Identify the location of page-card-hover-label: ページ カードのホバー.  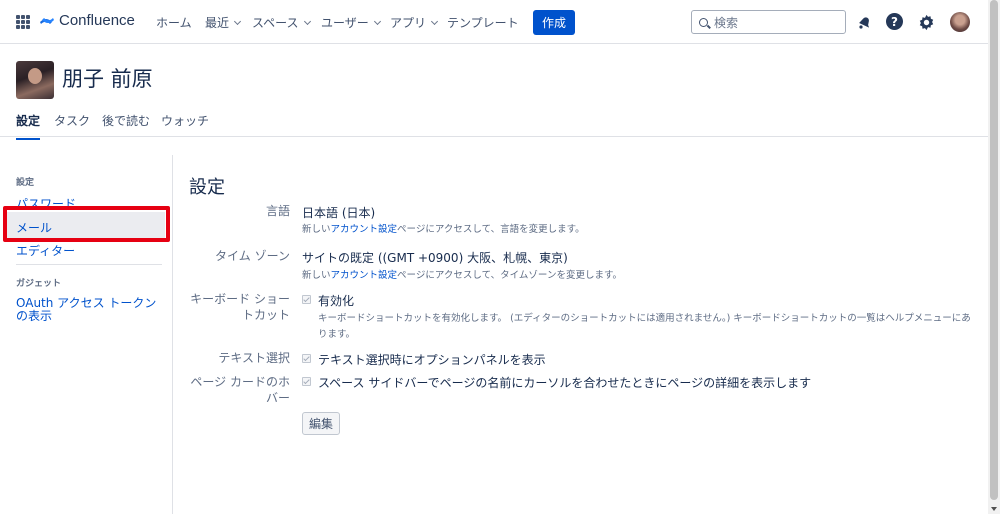
(240, 390).